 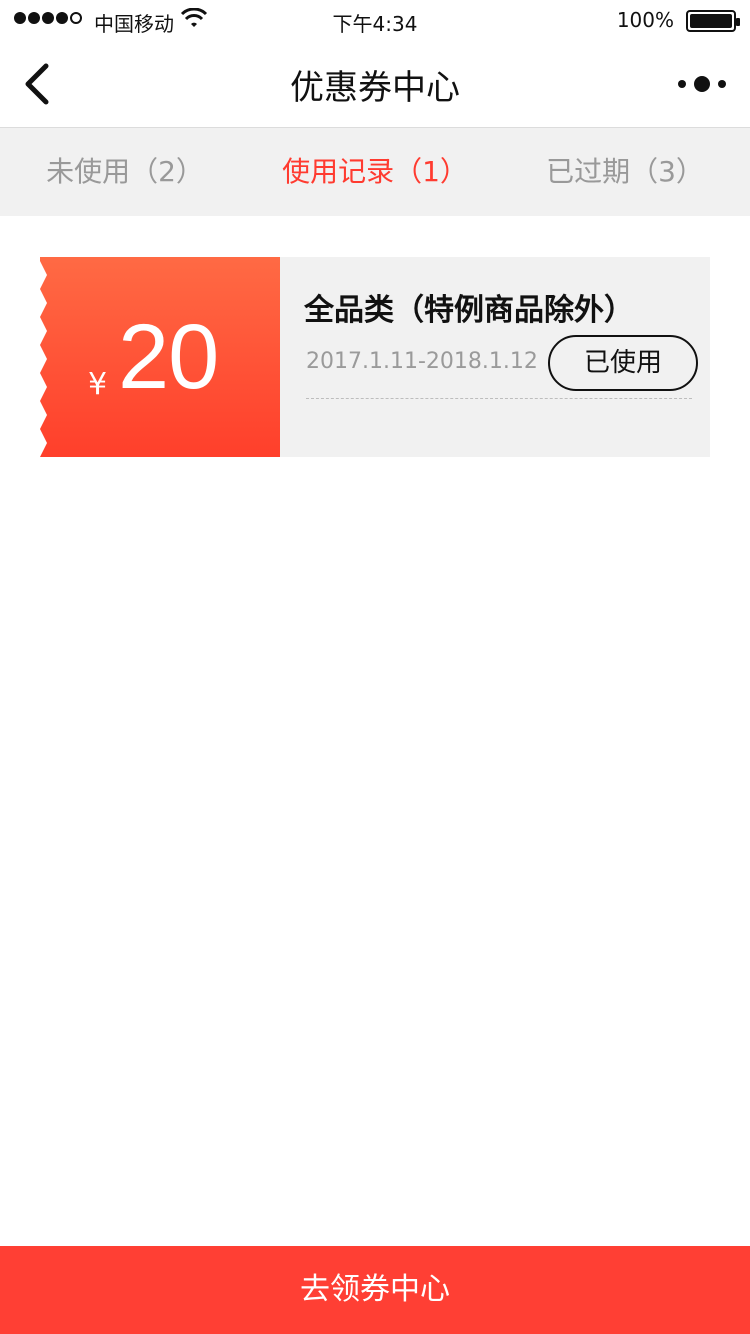 I want to click on go-to-coupon-center-button: 去领券中心, so click(x=375, y=1290).